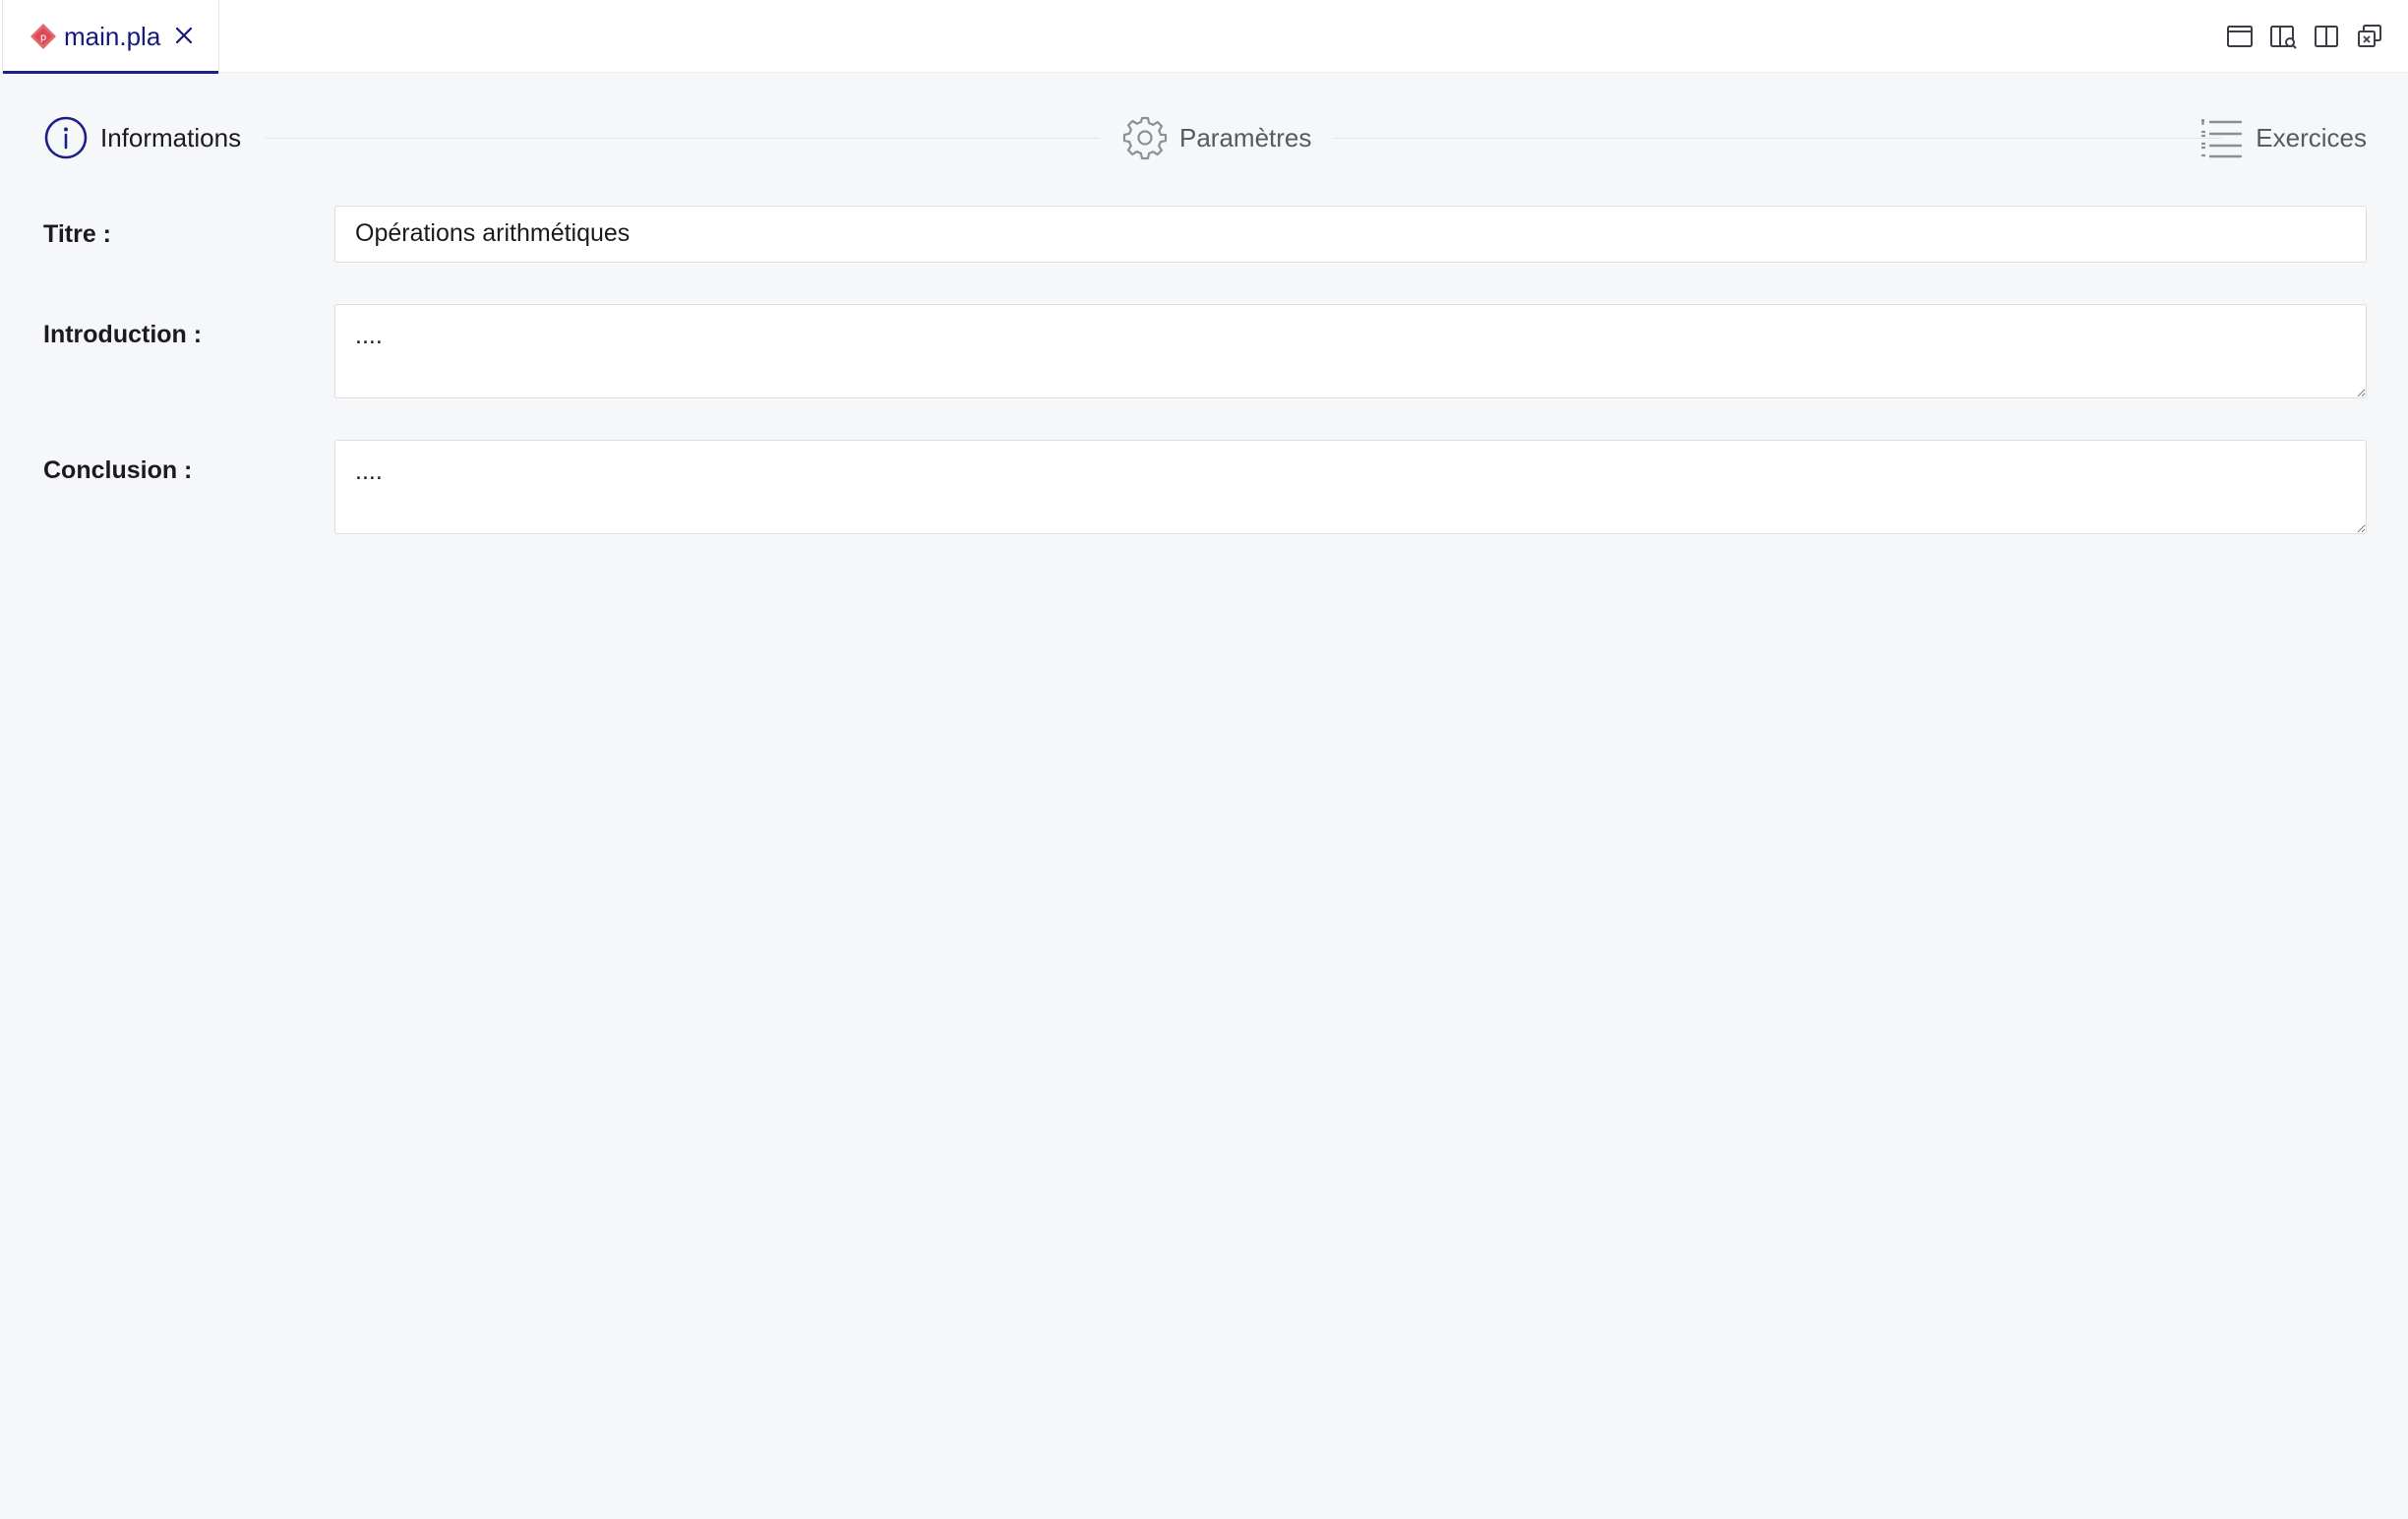 This screenshot has width=2408, height=1519. I want to click on tab-label: main.pla, so click(112, 37).